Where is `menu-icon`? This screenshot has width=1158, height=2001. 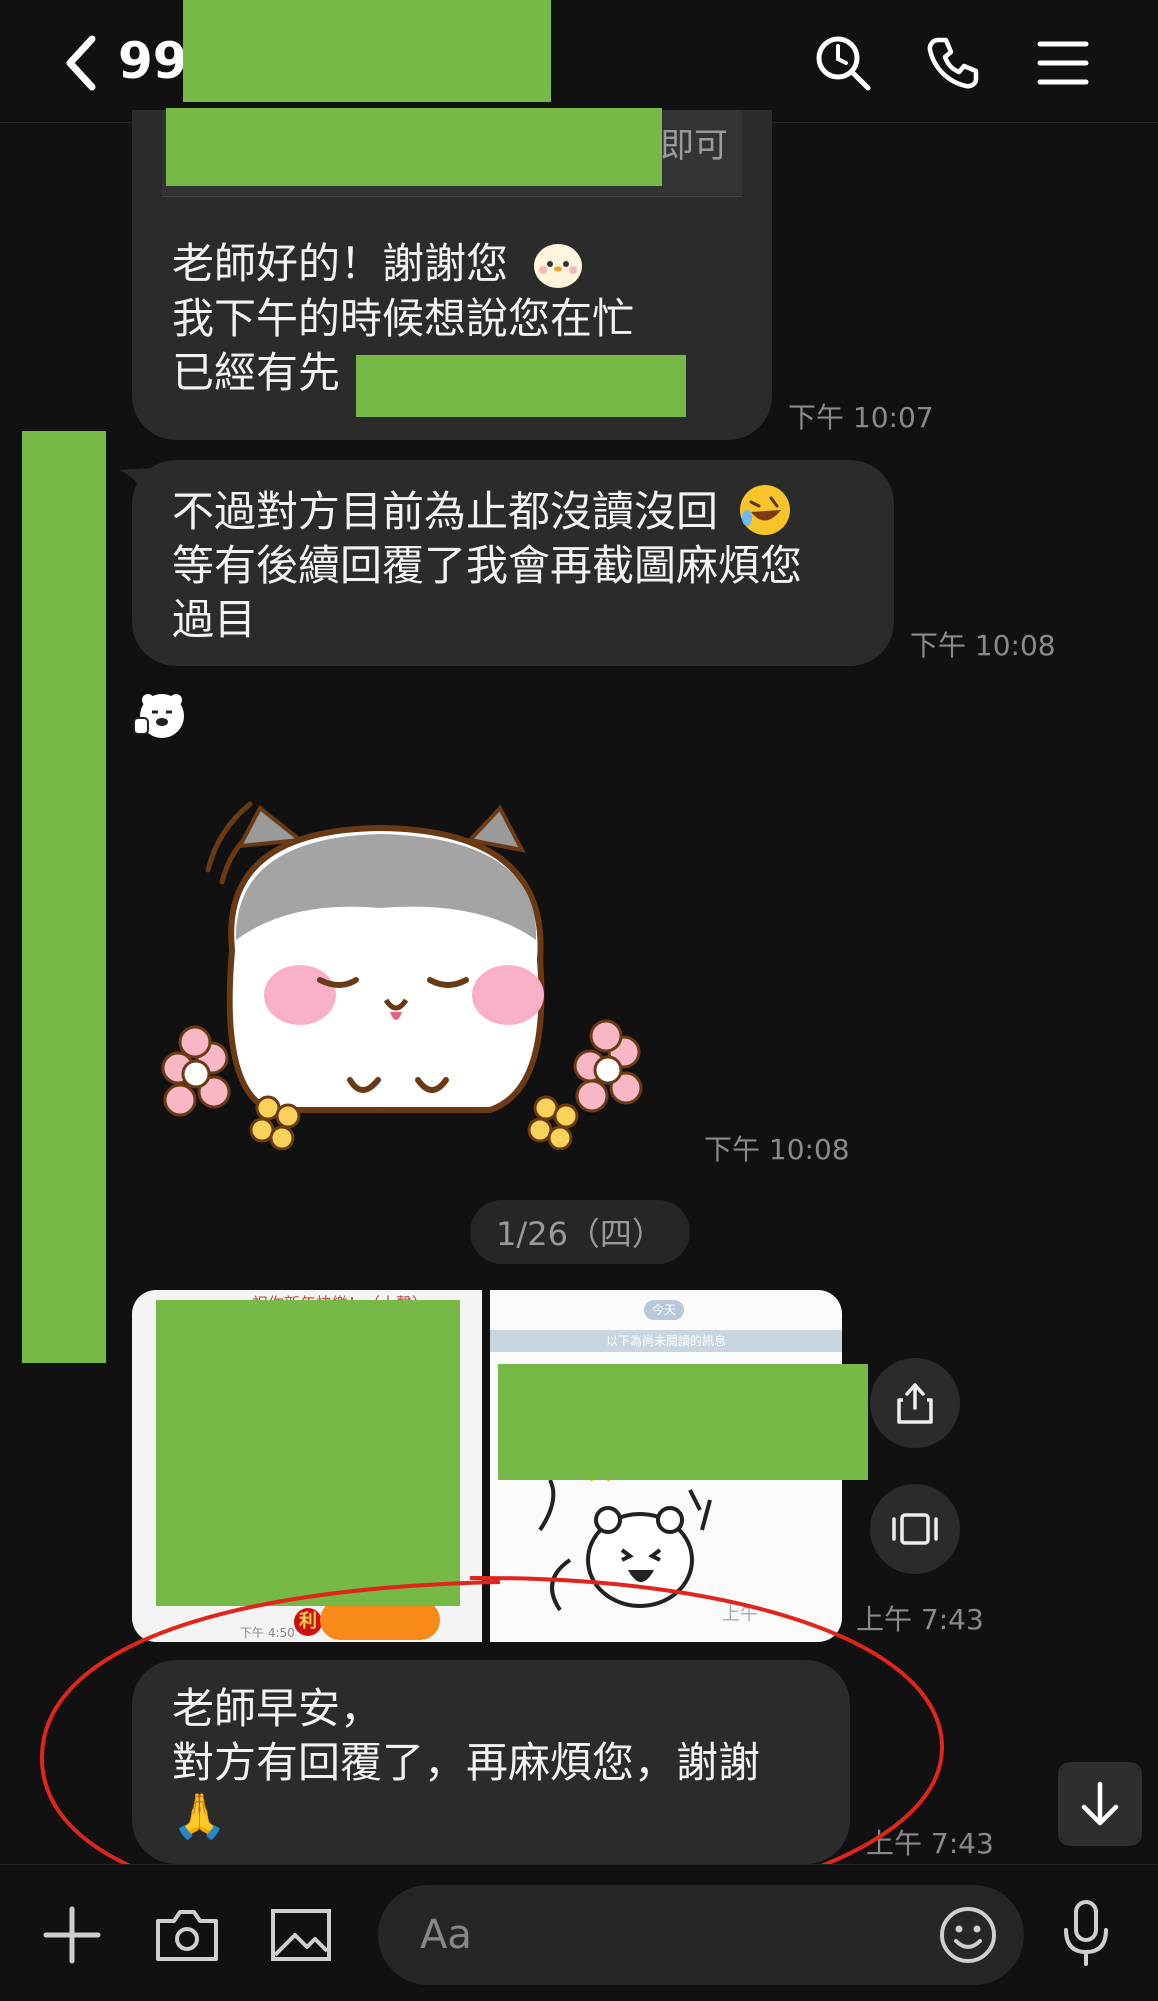 menu-icon is located at coordinates (1063, 63).